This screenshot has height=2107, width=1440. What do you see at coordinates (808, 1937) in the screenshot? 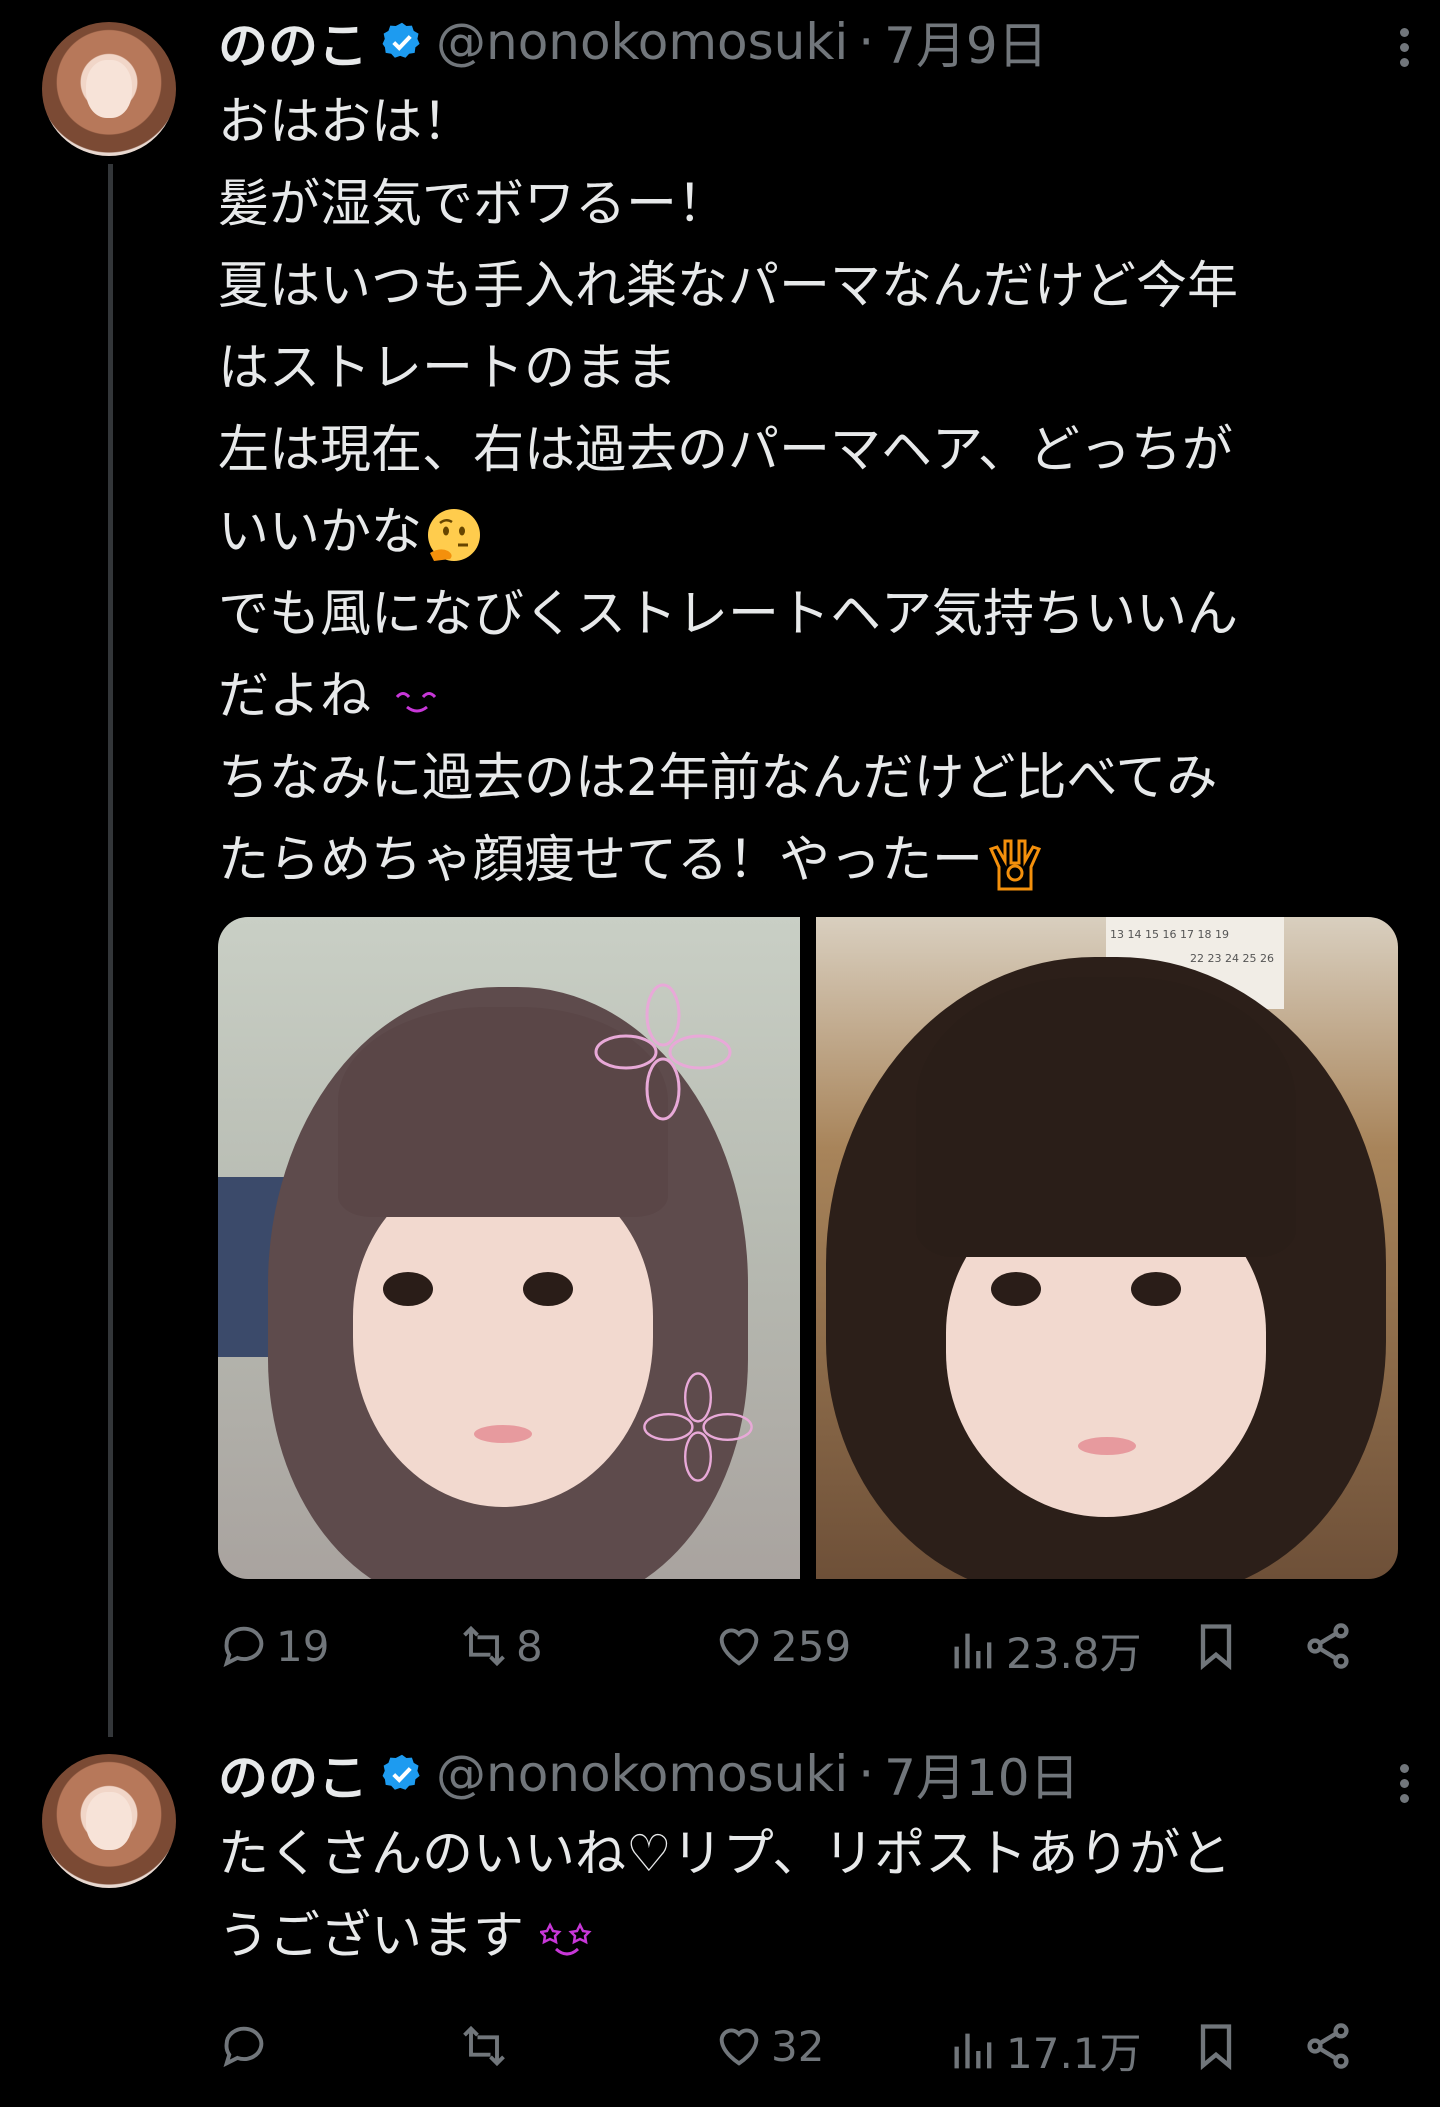
I see `text-line-with-emoji: うございます` at bounding box center [808, 1937].